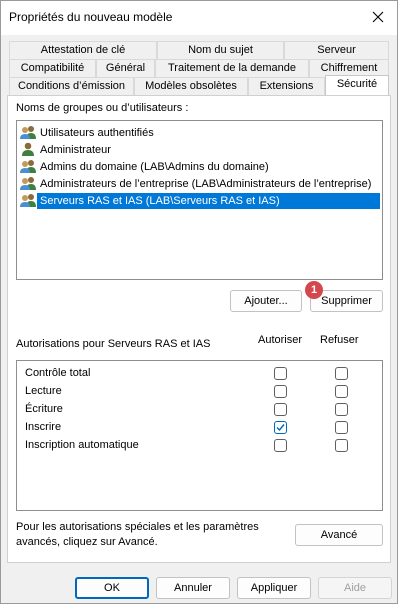  What do you see at coordinates (102, 108) in the screenshot?
I see `groups-label: Noms de groupes ou d’utilisateurs :` at bounding box center [102, 108].